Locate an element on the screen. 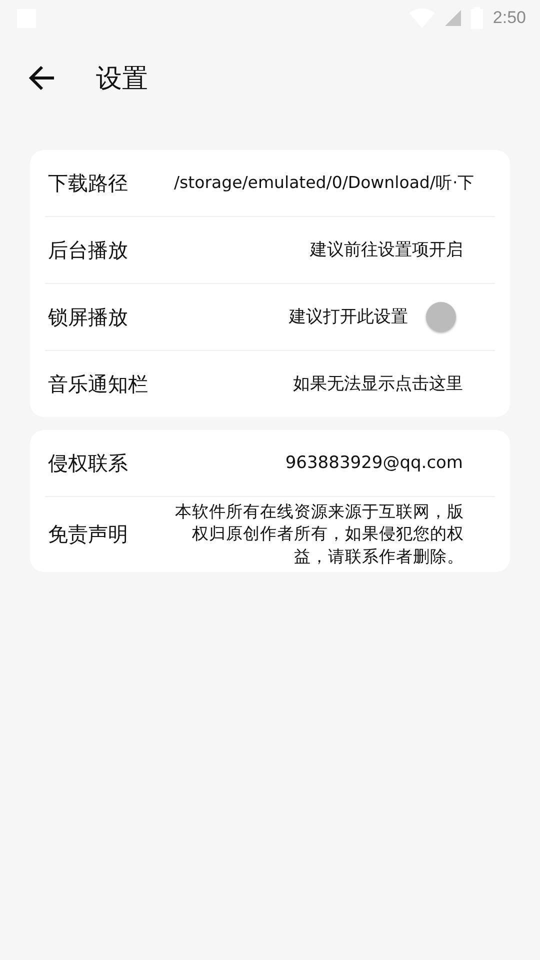 Image resolution: width=540 pixels, height=960 pixels. setting-label: 后台播放 is located at coordinates (88, 250).